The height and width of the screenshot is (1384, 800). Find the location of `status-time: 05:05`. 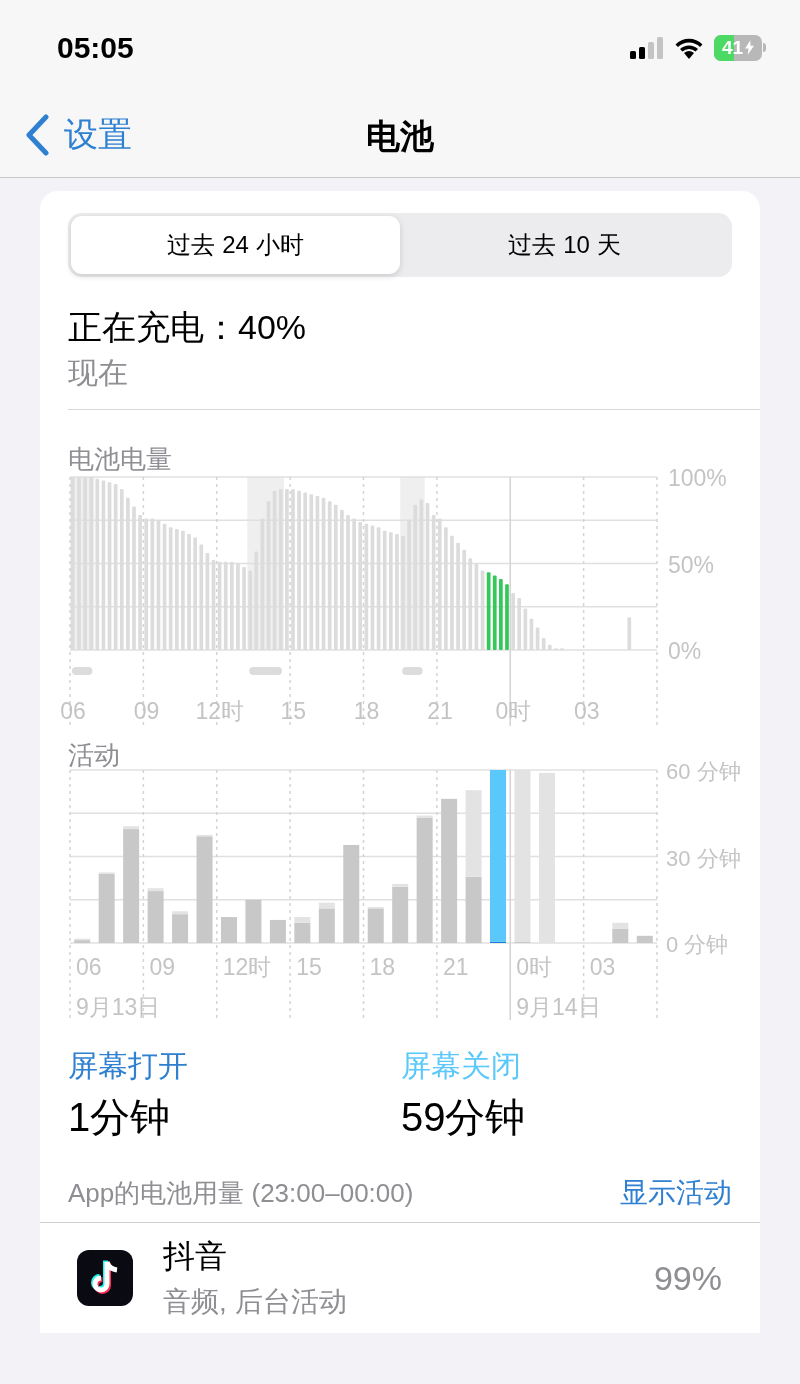

status-time: 05:05 is located at coordinates (95, 48).